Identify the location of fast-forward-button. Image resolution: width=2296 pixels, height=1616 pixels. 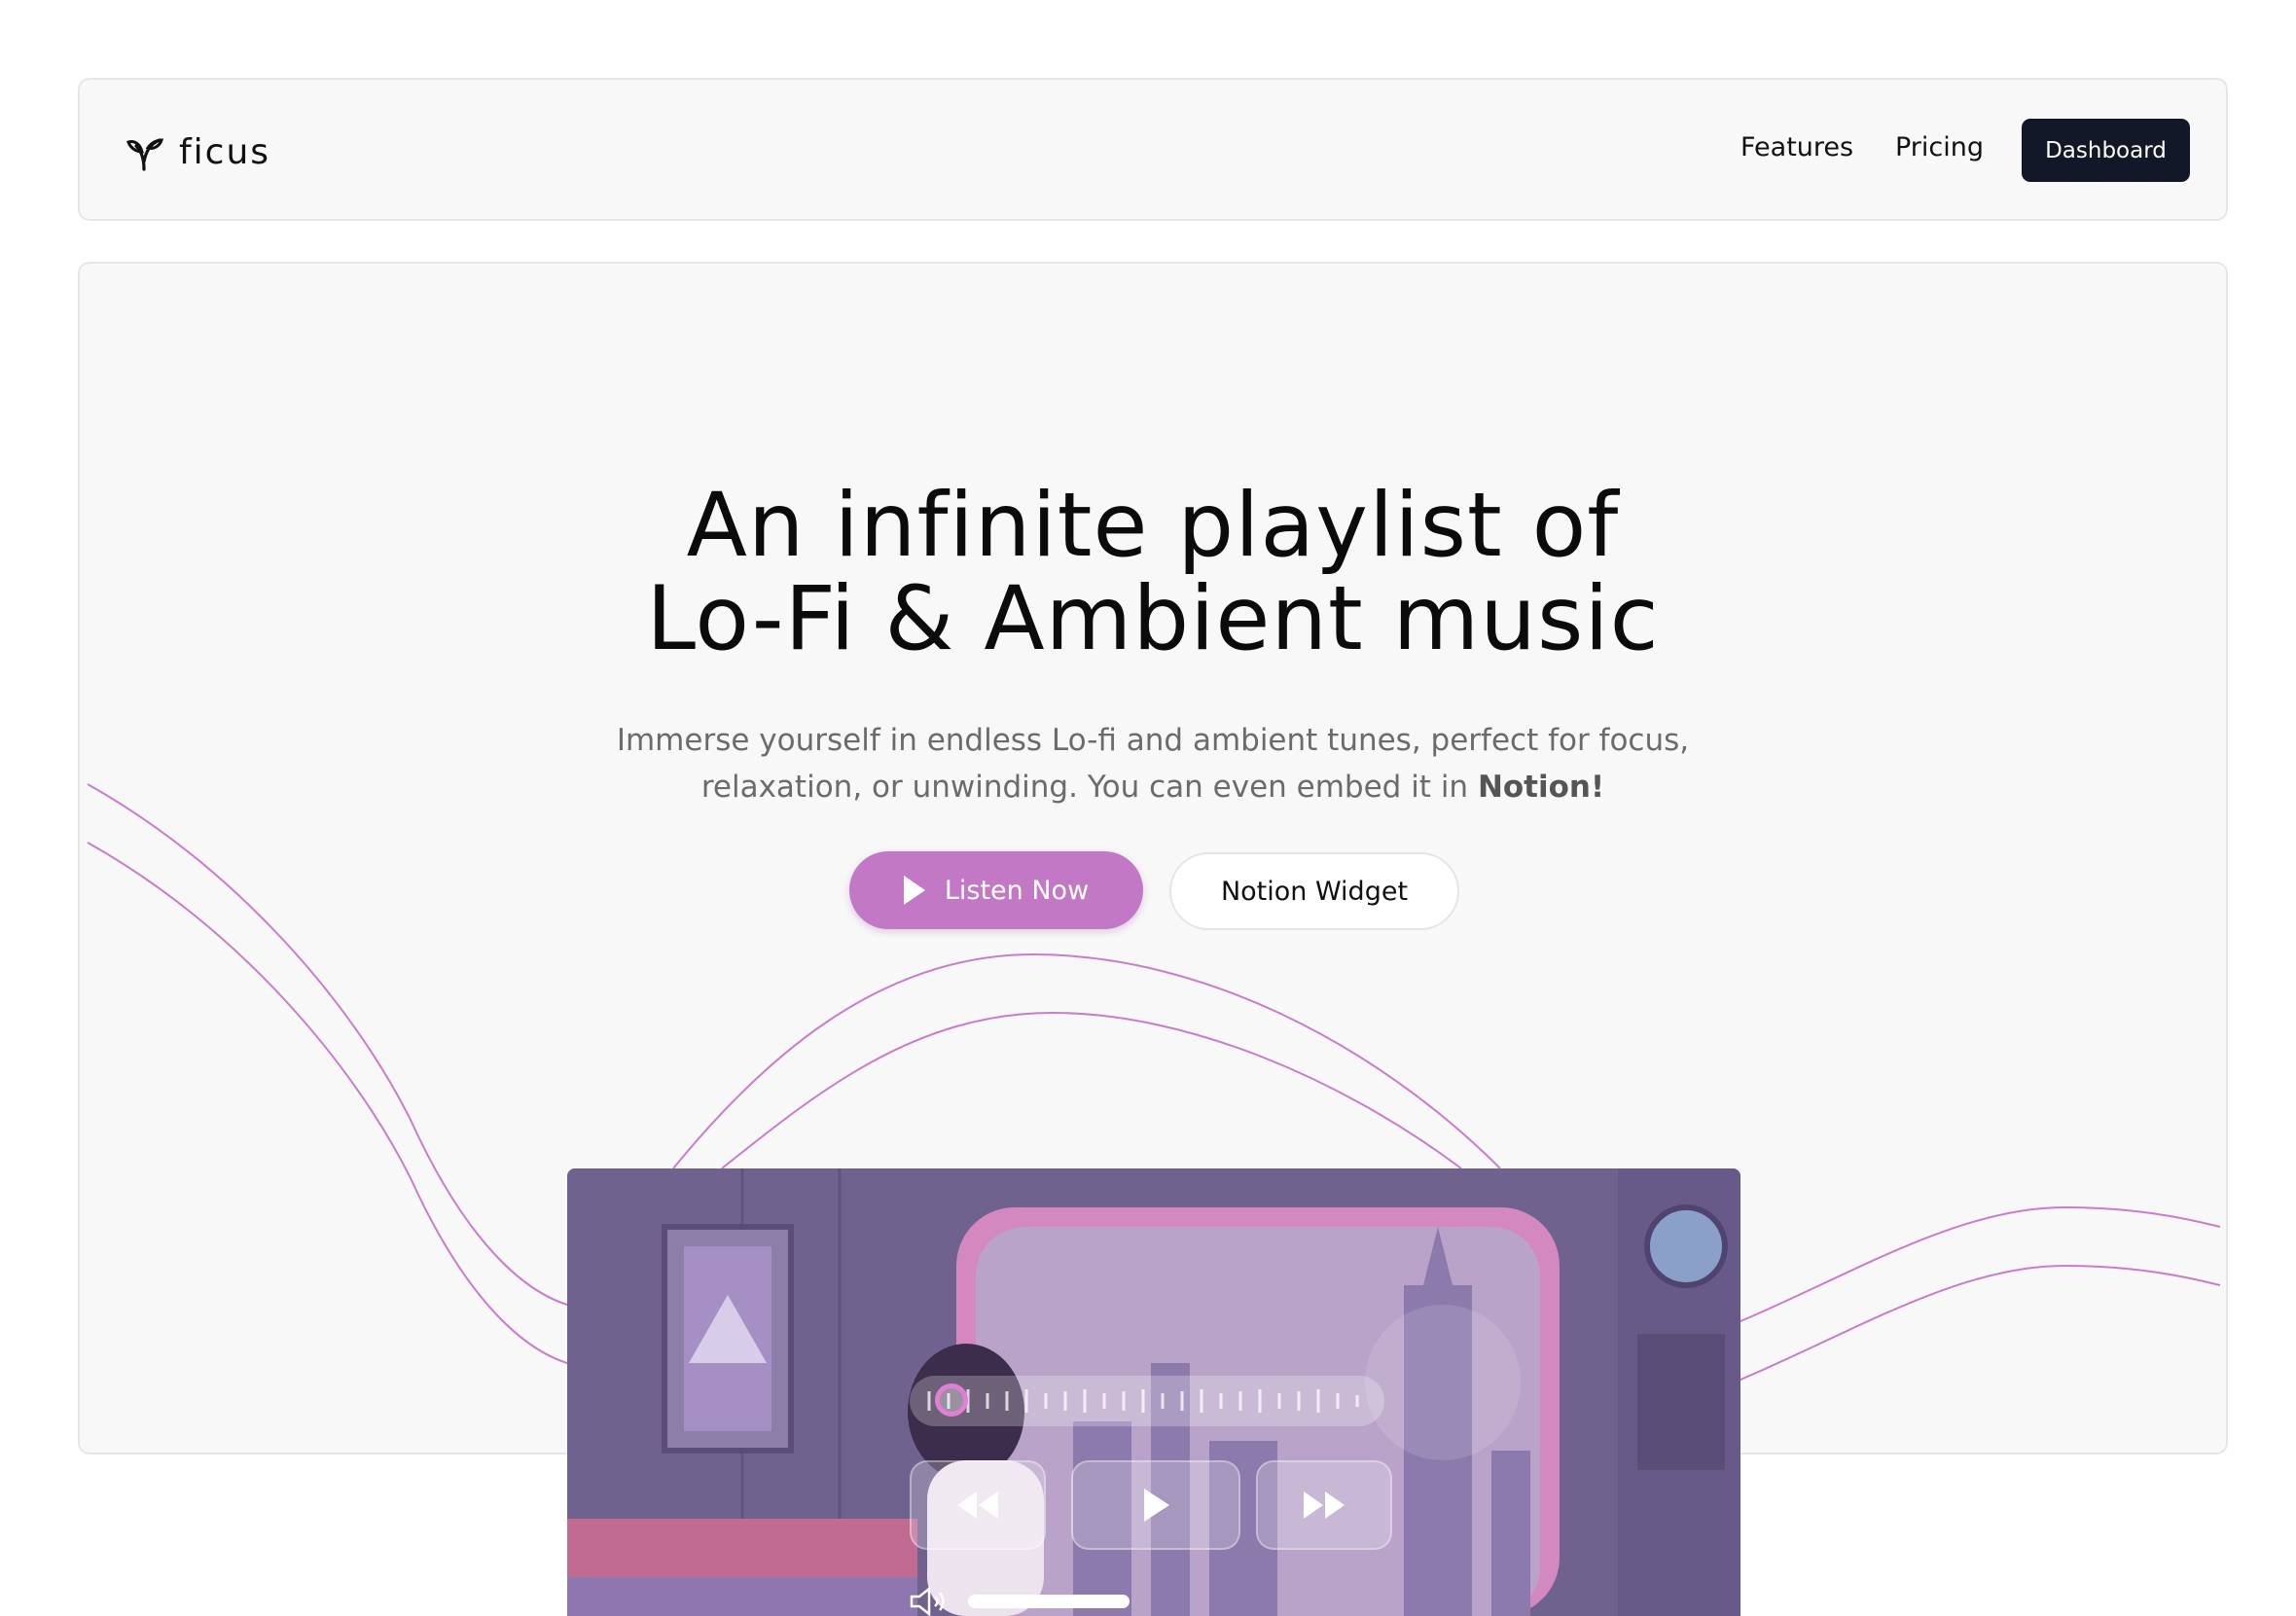
(1324, 1505).